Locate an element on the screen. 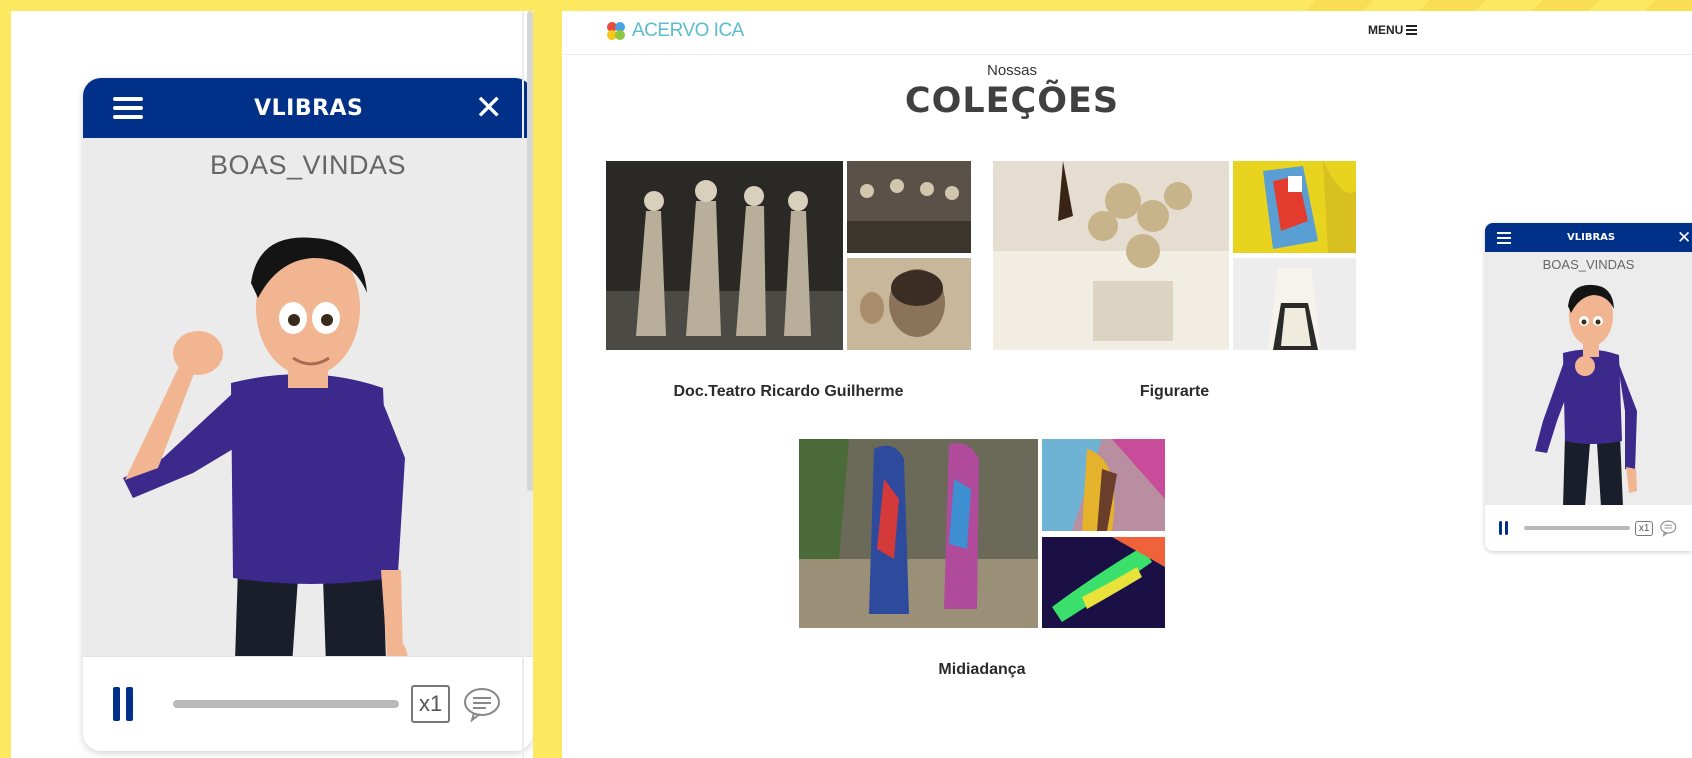 The height and width of the screenshot is (758, 1692). collection-title-midiadanca: Midiadança is located at coordinates (982, 670).